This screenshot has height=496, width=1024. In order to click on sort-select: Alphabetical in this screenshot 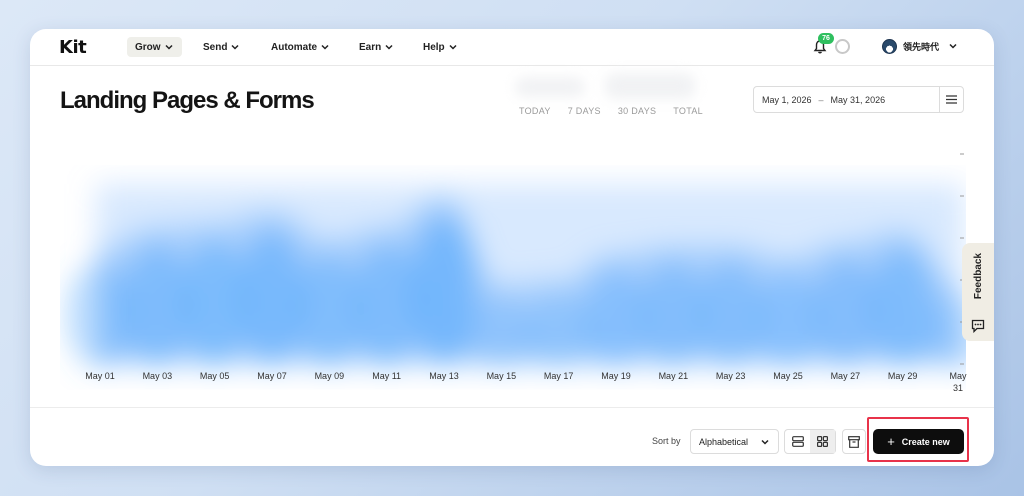, I will do `click(734, 441)`.